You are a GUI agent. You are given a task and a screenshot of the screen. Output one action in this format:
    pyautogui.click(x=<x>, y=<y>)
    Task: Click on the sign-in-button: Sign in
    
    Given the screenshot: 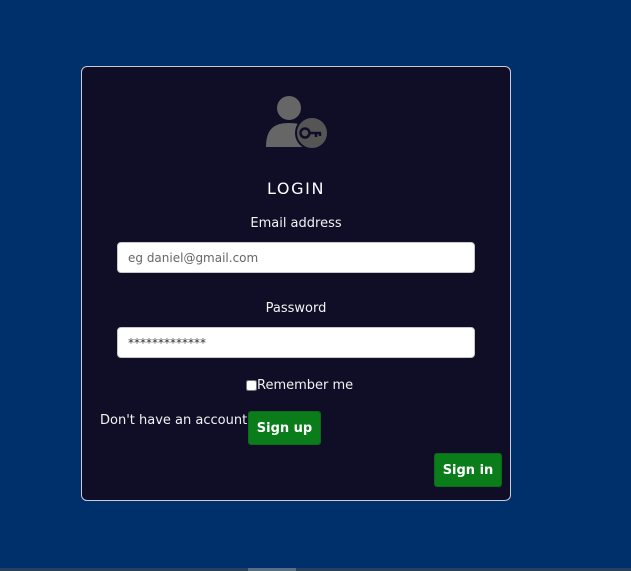 What is the action you would take?
    pyautogui.click(x=468, y=470)
    